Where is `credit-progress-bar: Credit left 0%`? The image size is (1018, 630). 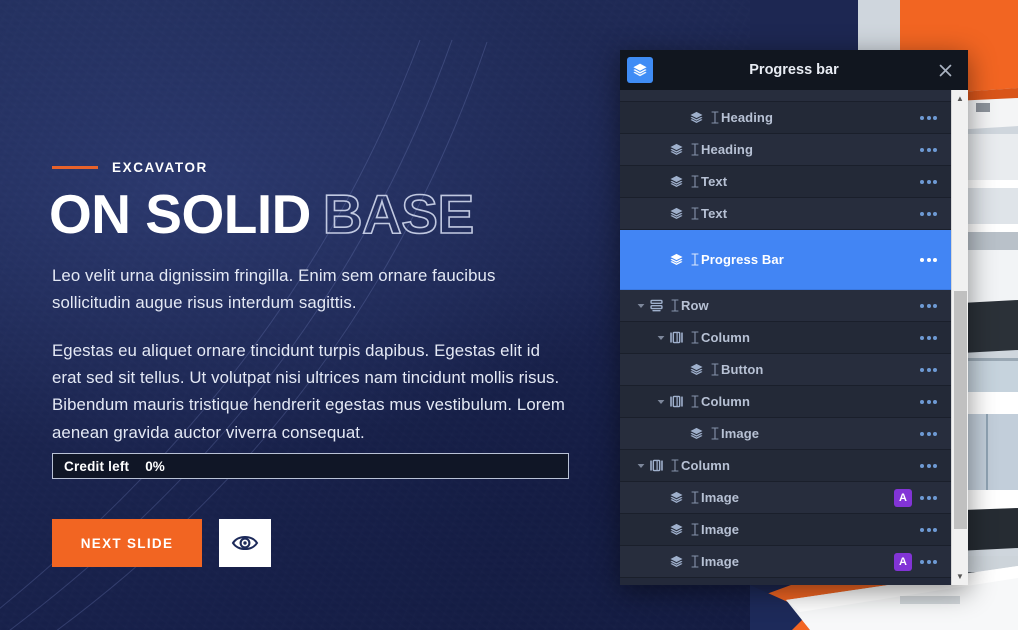 credit-progress-bar: Credit left 0% is located at coordinates (310, 466).